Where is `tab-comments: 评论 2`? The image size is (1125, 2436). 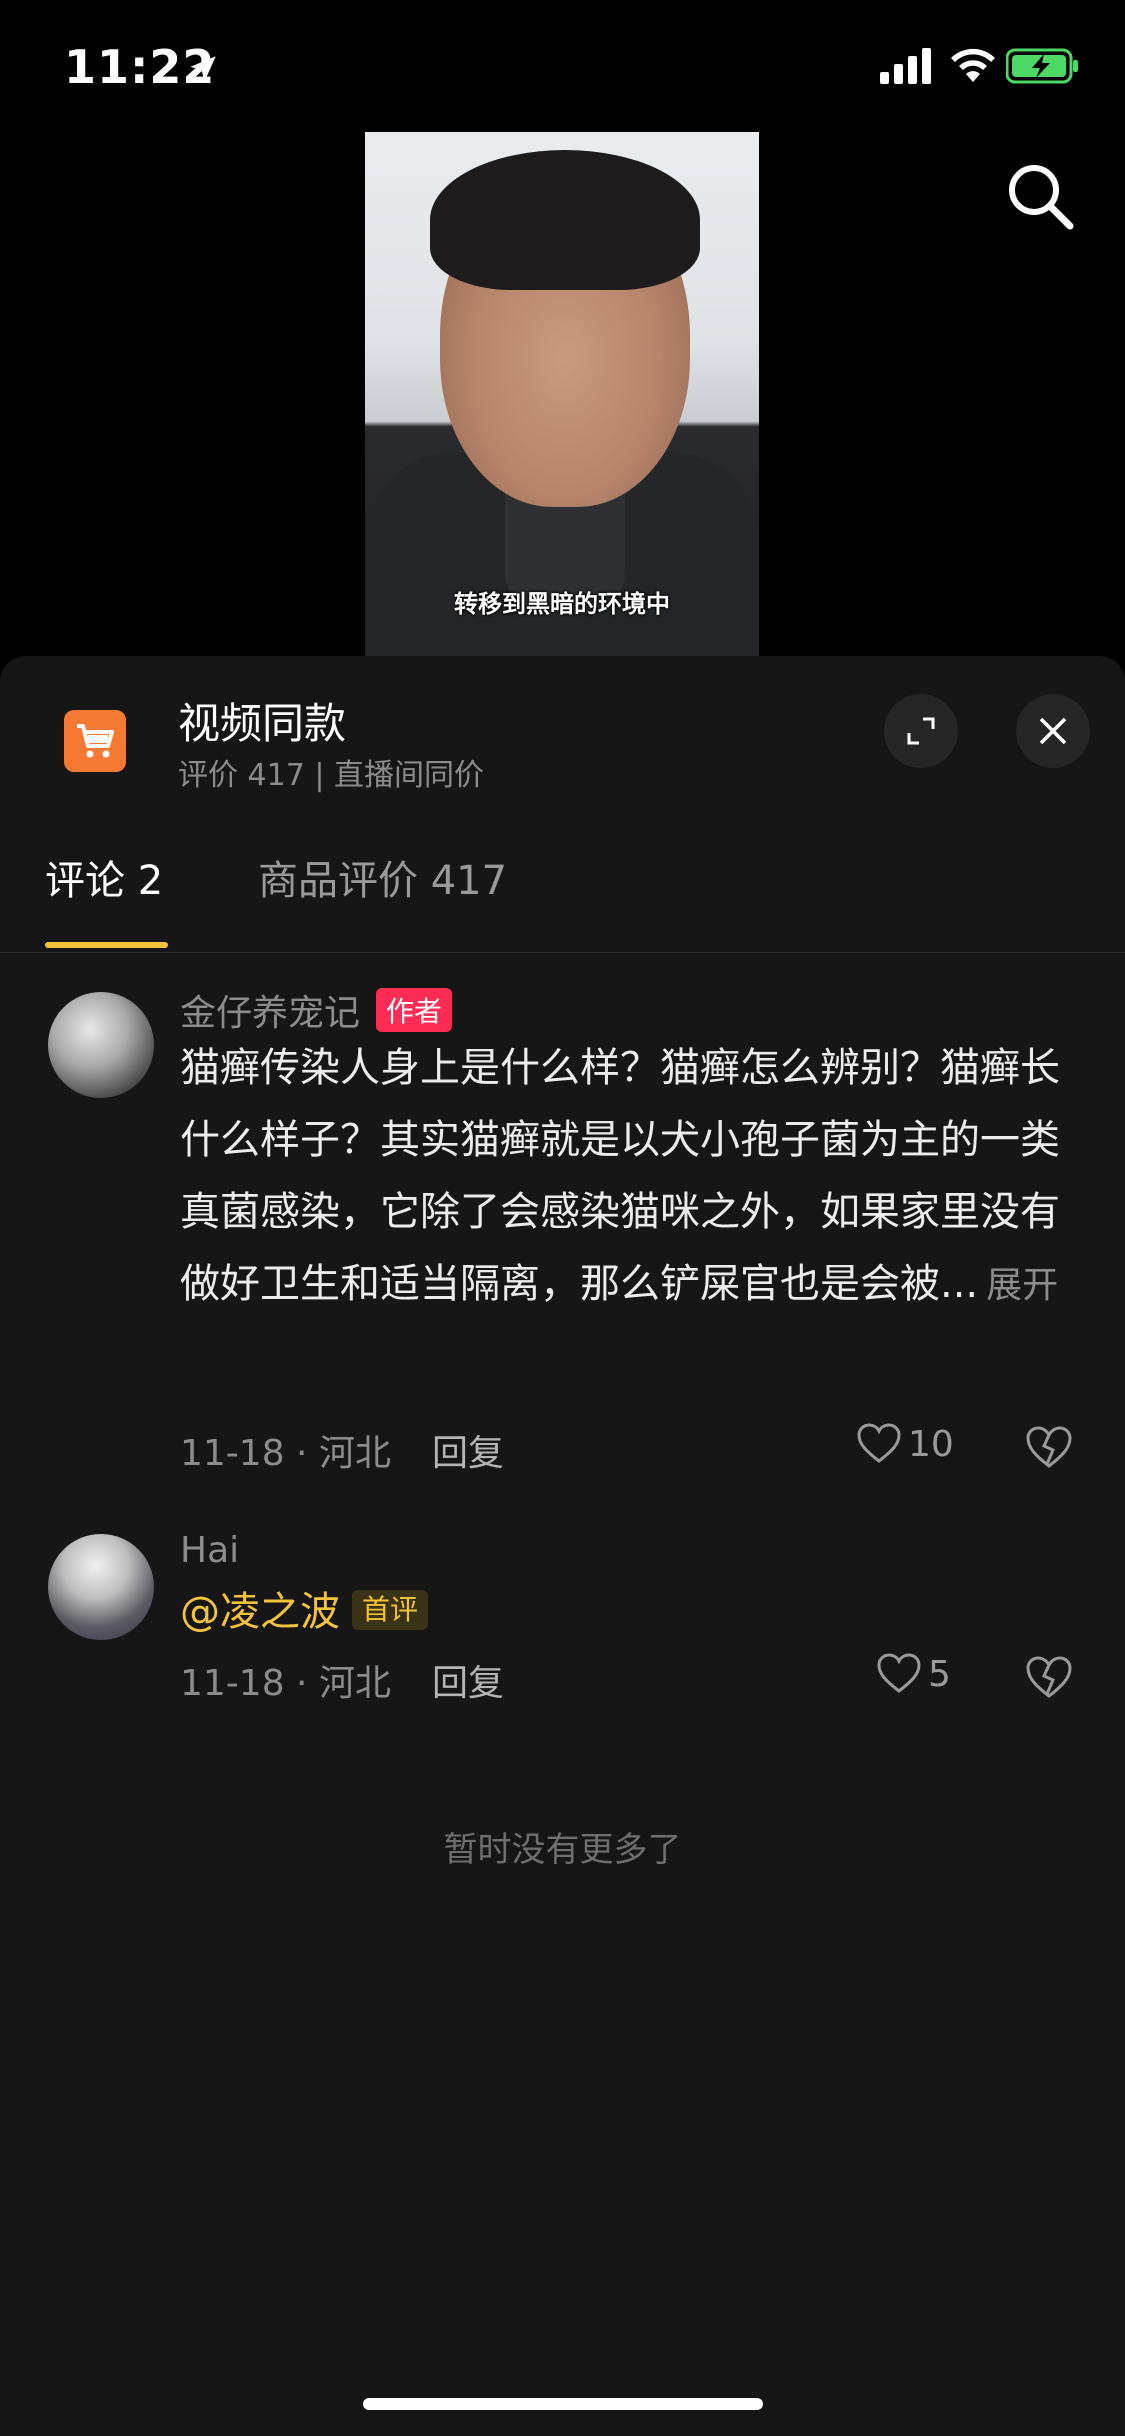 tab-comments: 评论 2 is located at coordinates (104, 877).